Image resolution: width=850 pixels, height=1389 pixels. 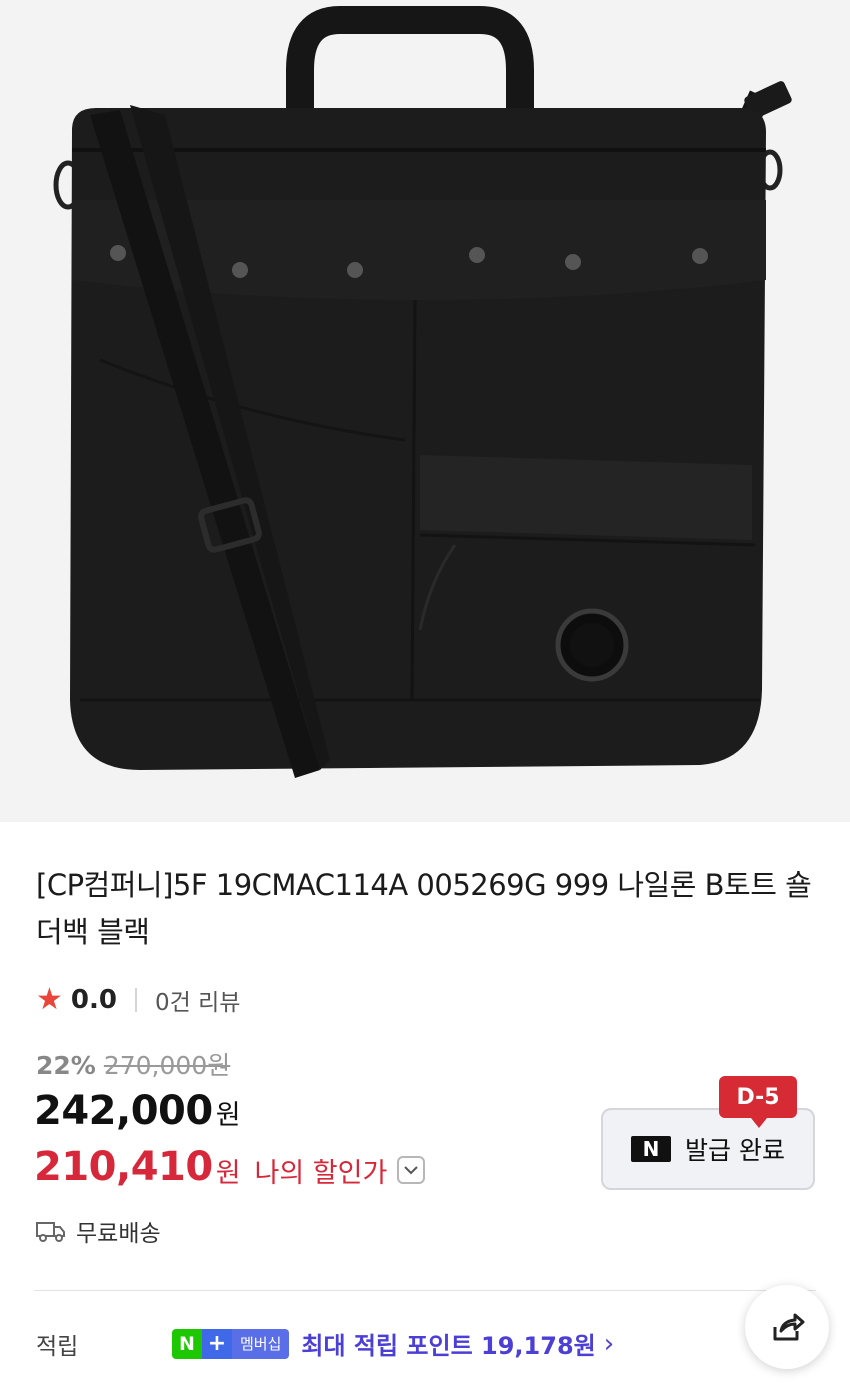 What do you see at coordinates (57, 1346) in the screenshot?
I see `points-label: 적립` at bounding box center [57, 1346].